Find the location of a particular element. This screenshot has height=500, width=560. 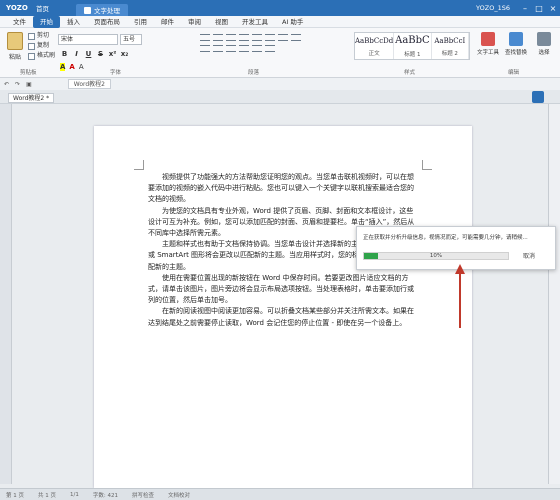

superscript-icon: x² is located at coordinates (112, 54).